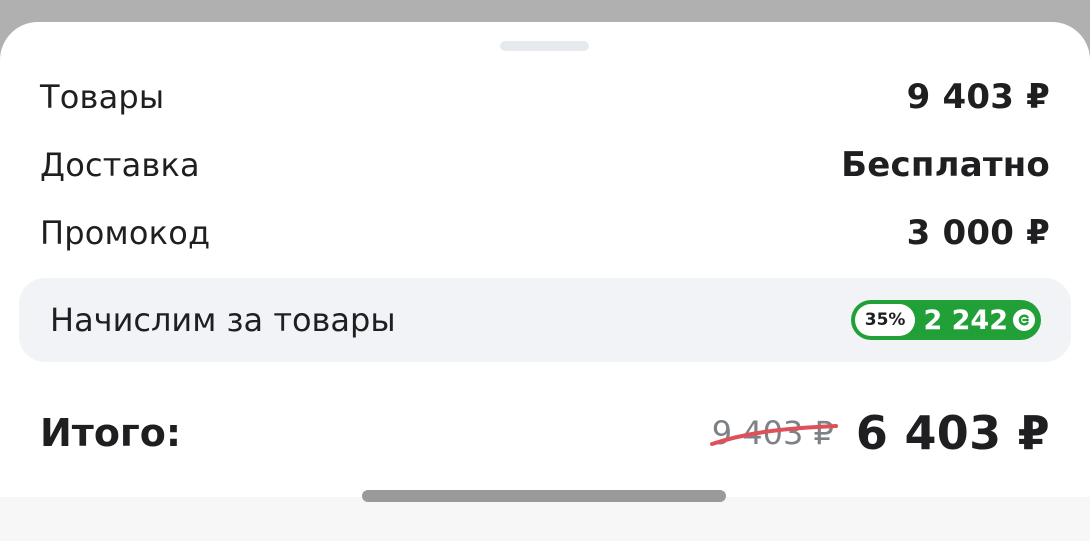 This screenshot has width=1090, height=541. Describe the element at coordinates (978, 97) in the screenshot. I see `goods-value: 9 403 ₽` at that location.